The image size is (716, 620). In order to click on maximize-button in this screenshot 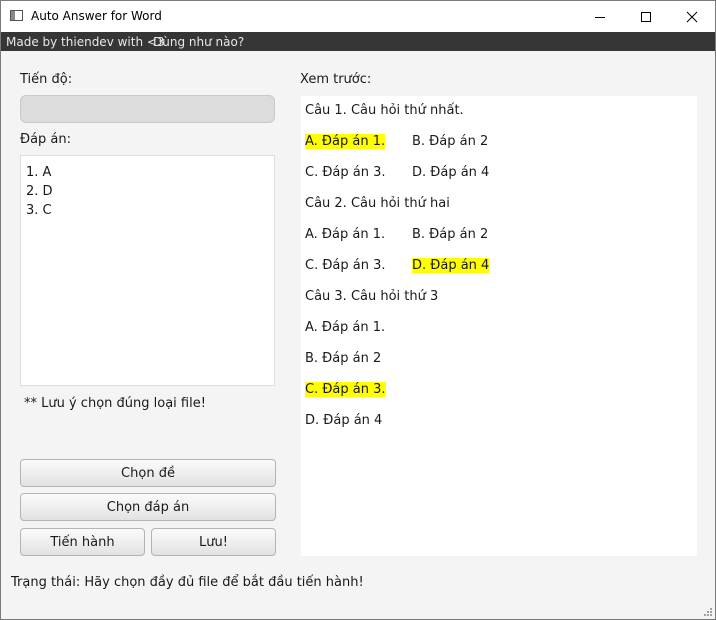, I will do `click(646, 16)`.